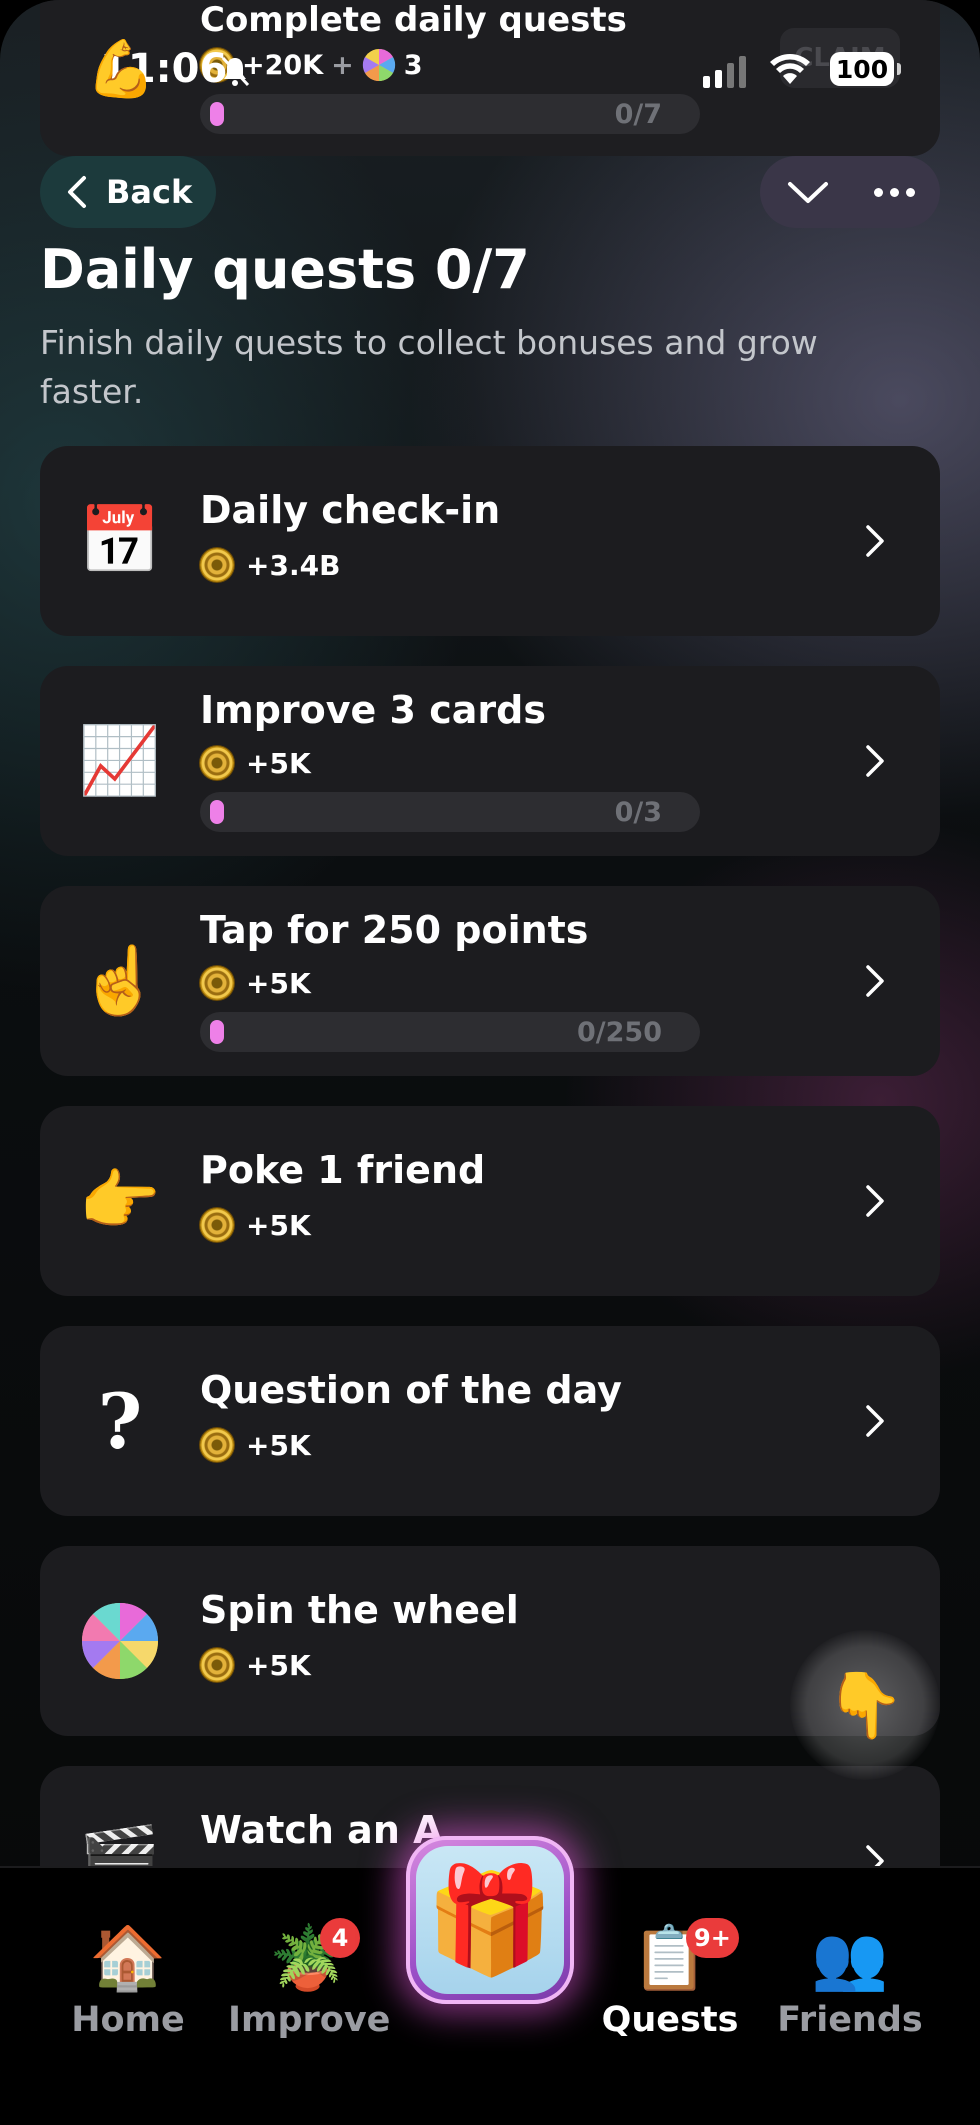 This screenshot has height=2125, width=980. Describe the element at coordinates (149, 192) in the screenshot. I see `back-label: Back` at that location.